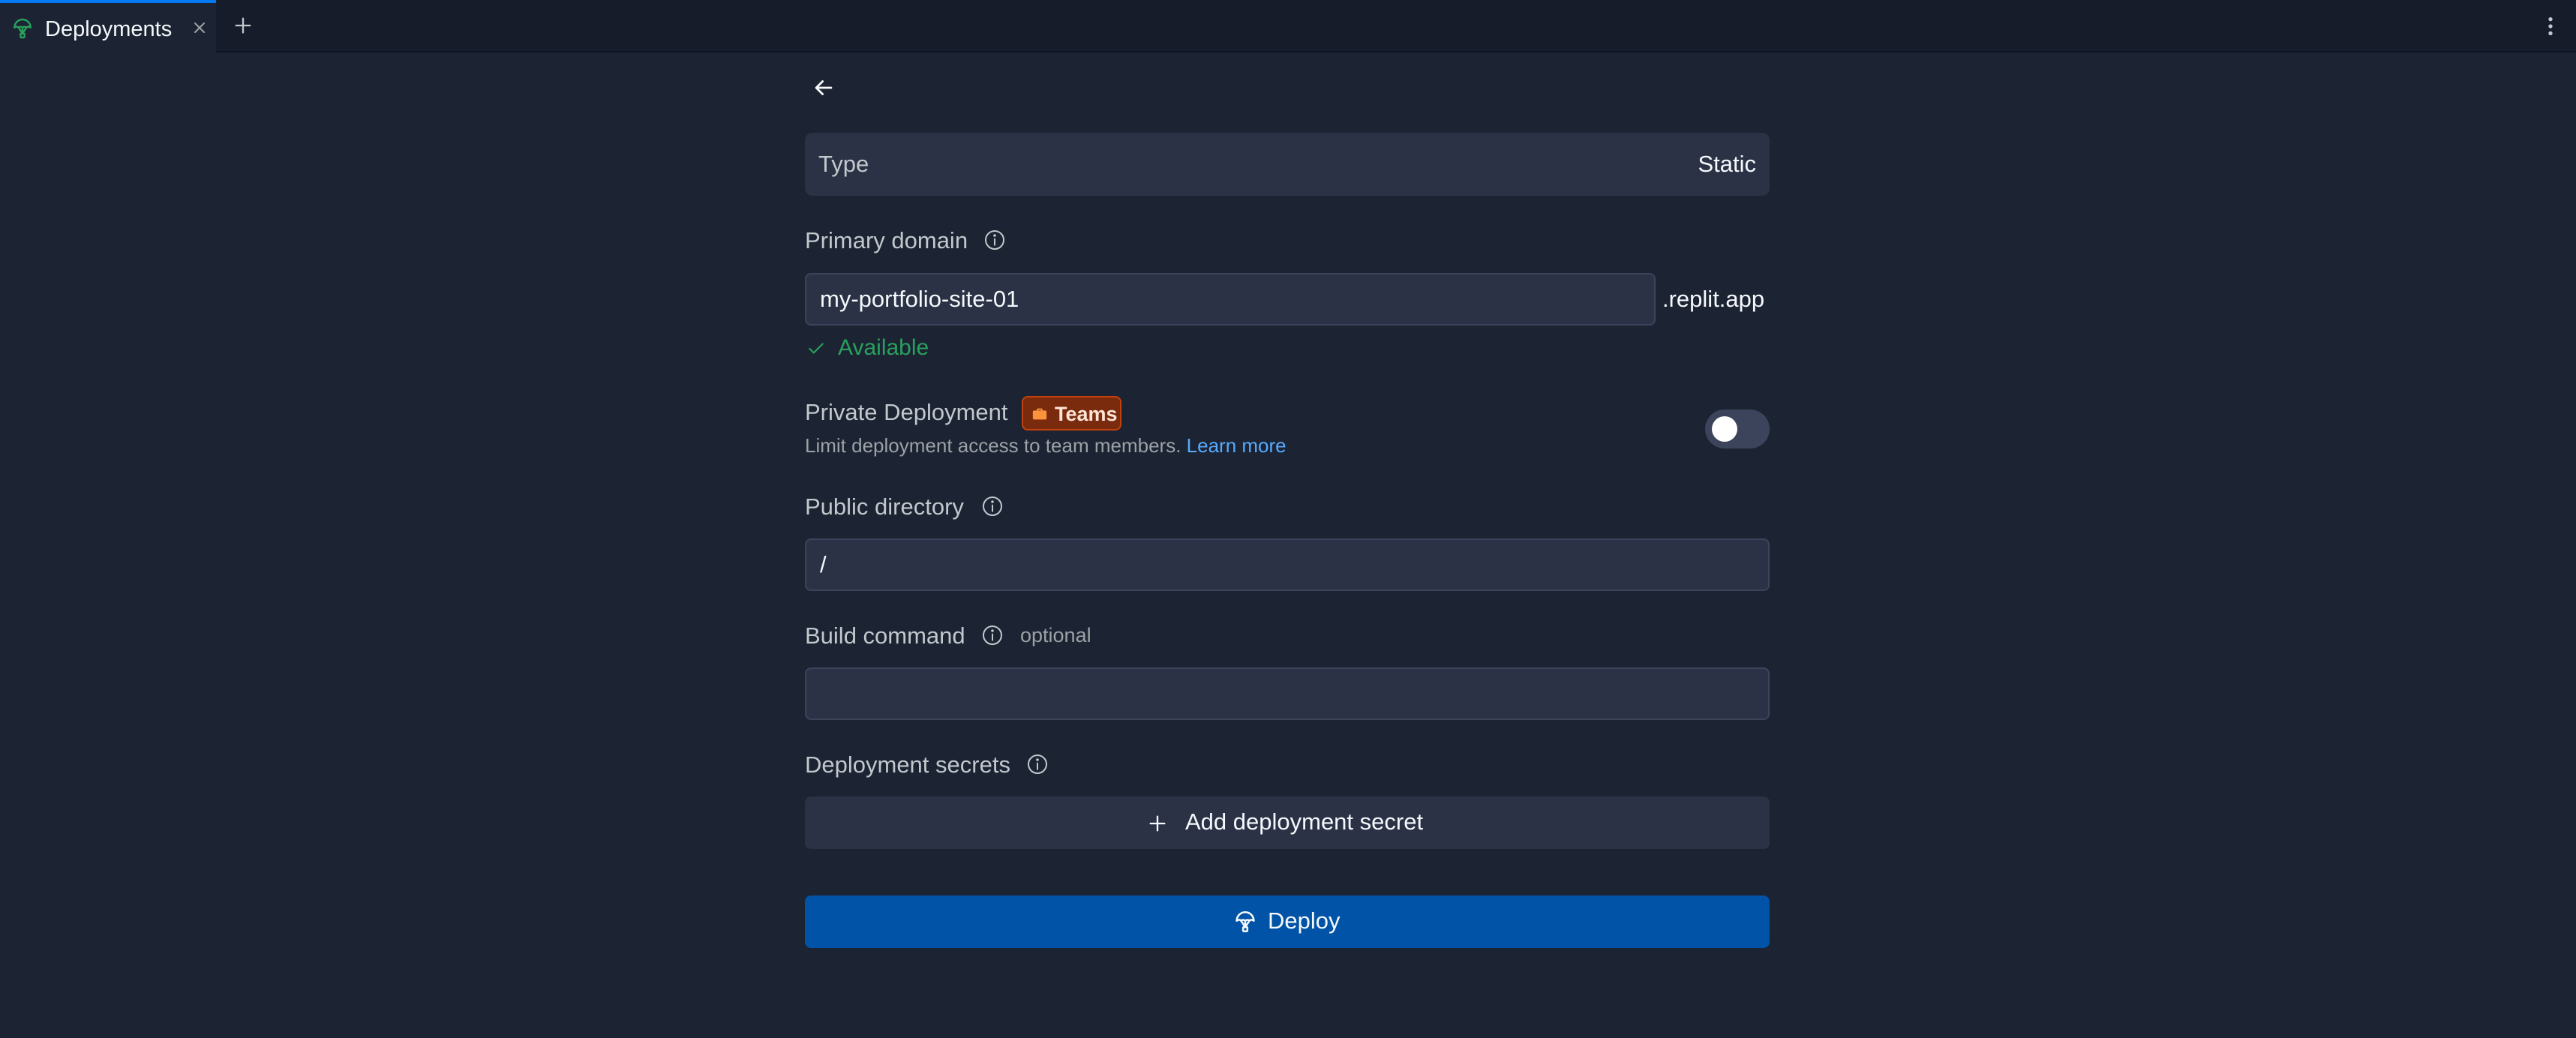  I want to click on deploy-label: Deploy, so click(1304, 921).